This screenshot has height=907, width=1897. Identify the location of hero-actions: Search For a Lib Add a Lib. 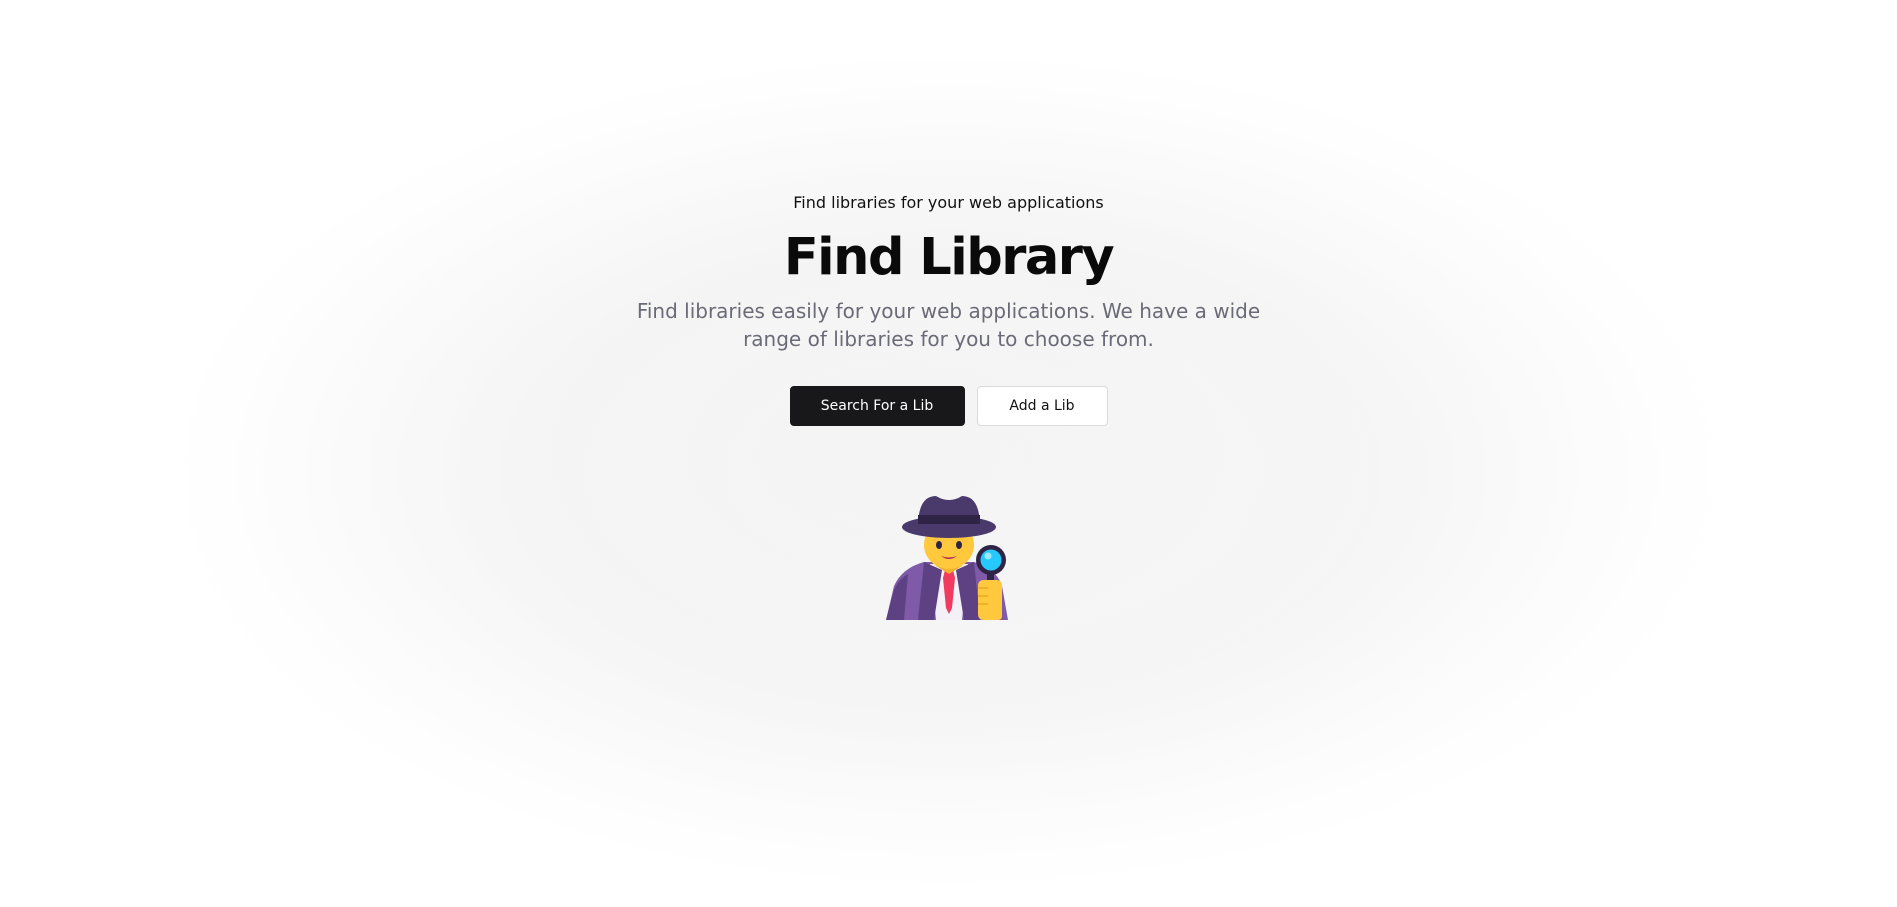
(948, 406).